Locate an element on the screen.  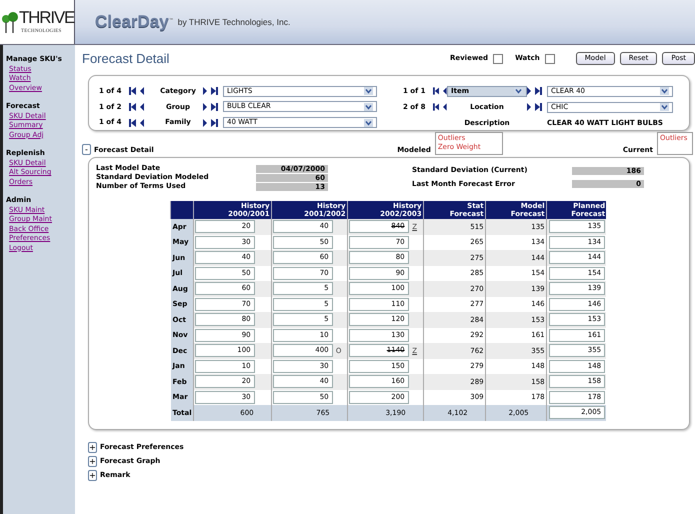
byline-text: by THRIVE Technologies, Inc. is located at coordinates (234, 22).